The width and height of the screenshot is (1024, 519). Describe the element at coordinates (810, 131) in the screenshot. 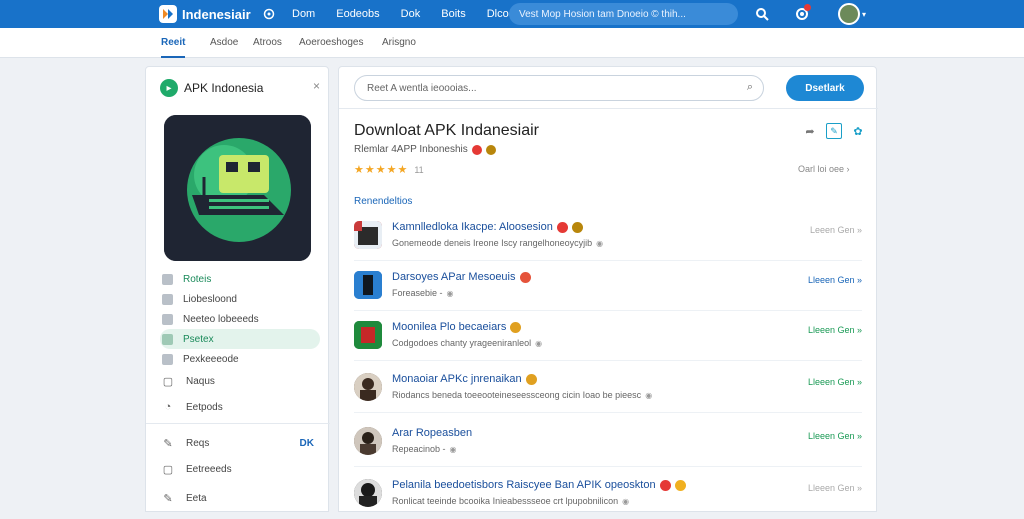

I see `share-icon: ➦` at that location.